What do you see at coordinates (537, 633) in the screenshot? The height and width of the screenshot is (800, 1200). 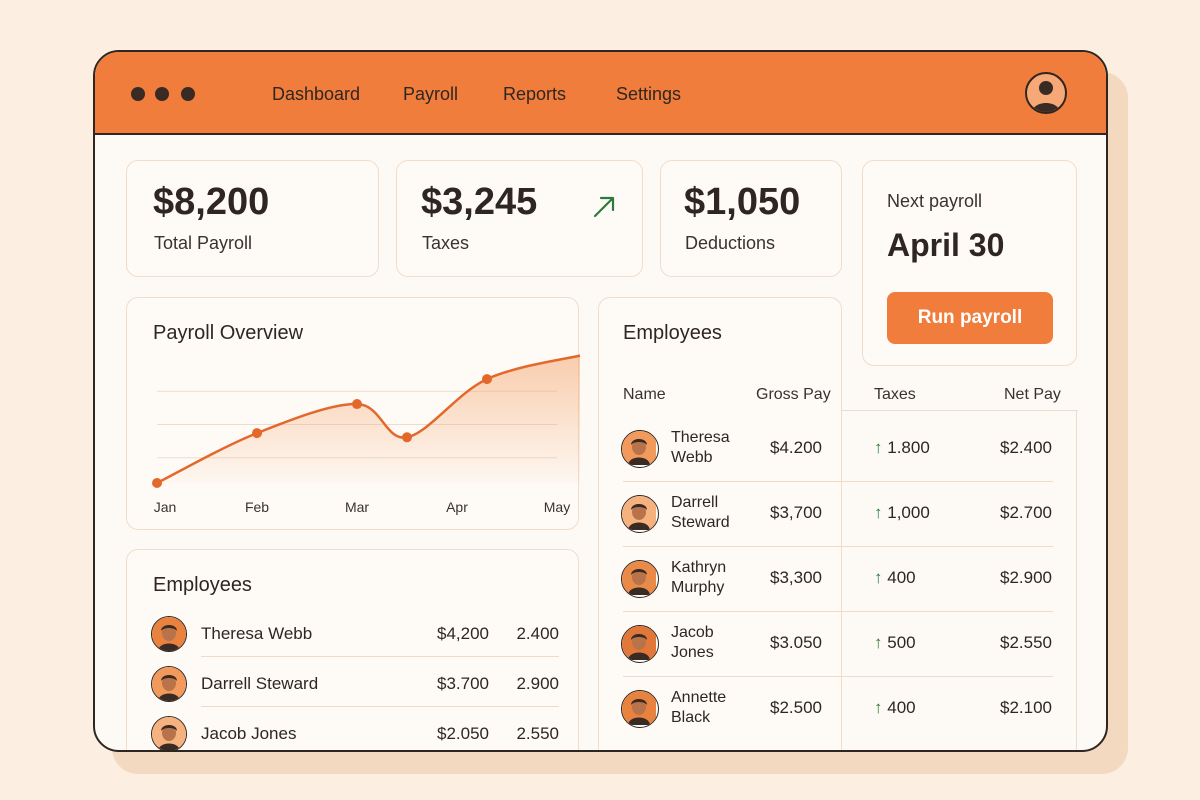 I see `employee-net-pay: 2.400` at bounding box center [537, 633].